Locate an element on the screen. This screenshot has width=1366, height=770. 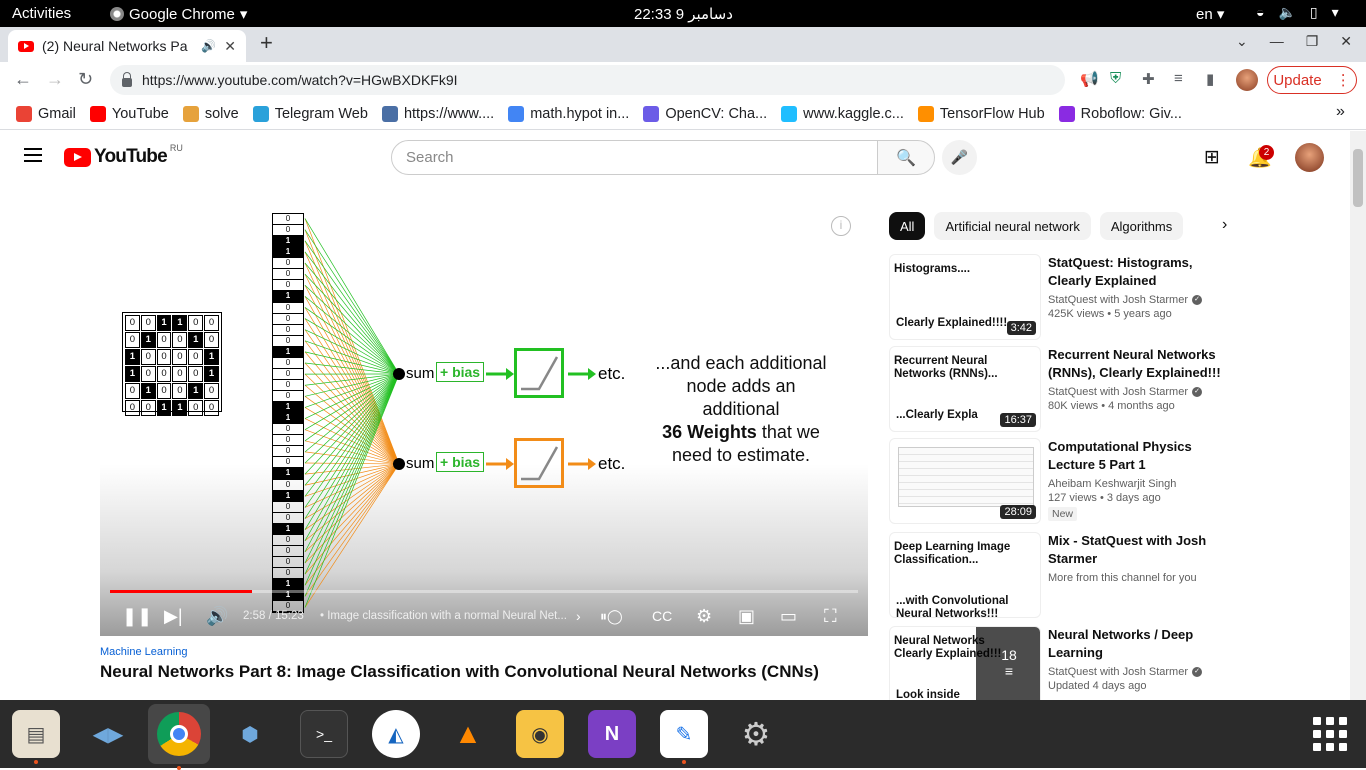
next-icon: ▶| is located at coordinates (173, 616).